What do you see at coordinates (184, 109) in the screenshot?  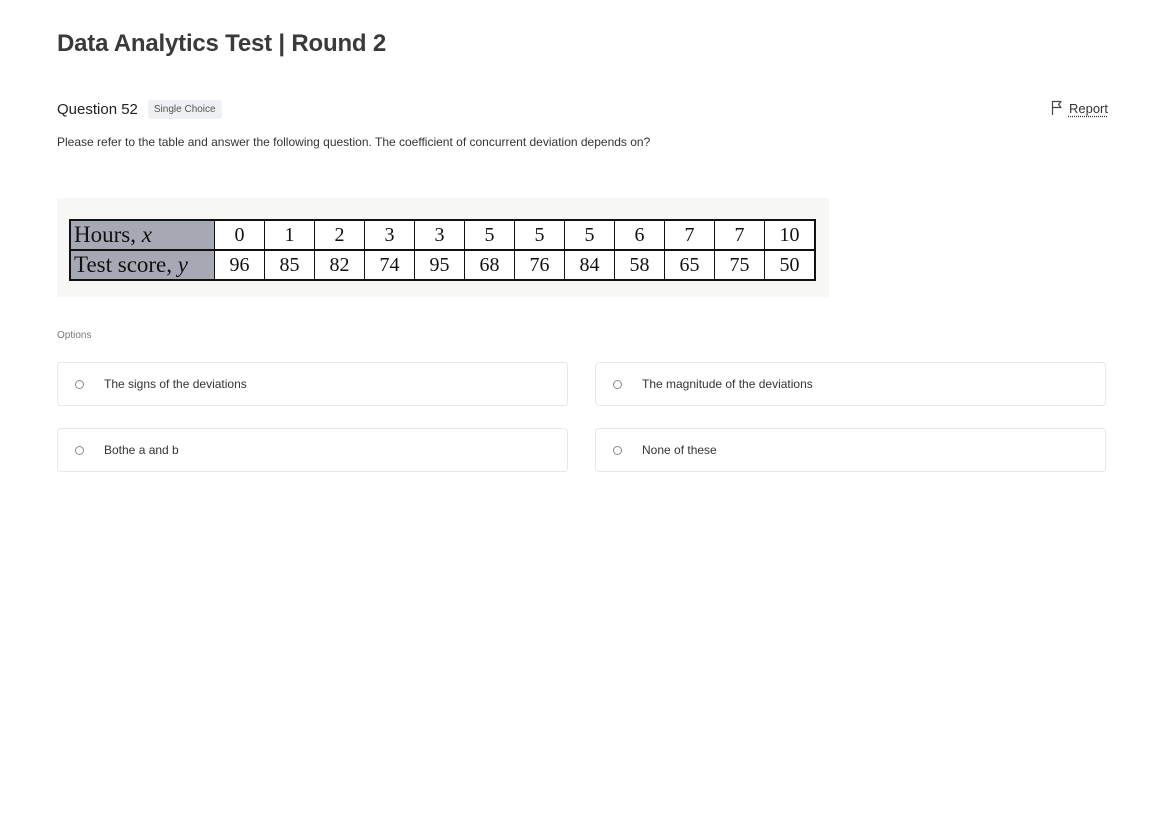 I see `question-type-badge: Single Choice` at bounding box center [184, 109].